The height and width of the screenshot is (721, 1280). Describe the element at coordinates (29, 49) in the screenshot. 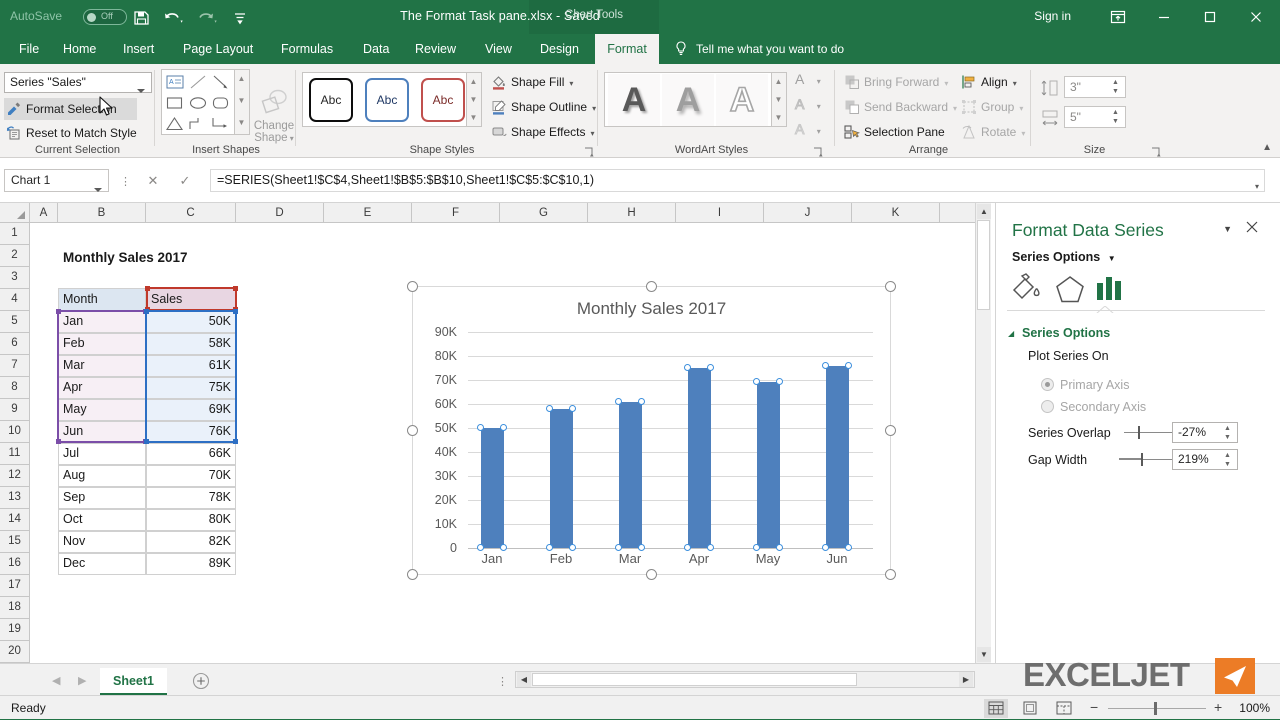

I see `tab-file: File` at that location.